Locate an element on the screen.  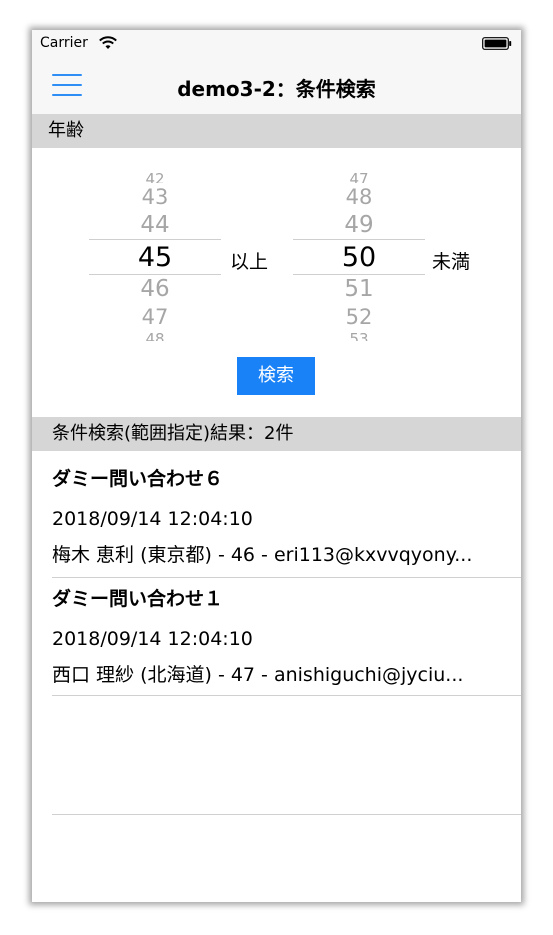
picker-option: 49 is located at coordinates (359, 225).